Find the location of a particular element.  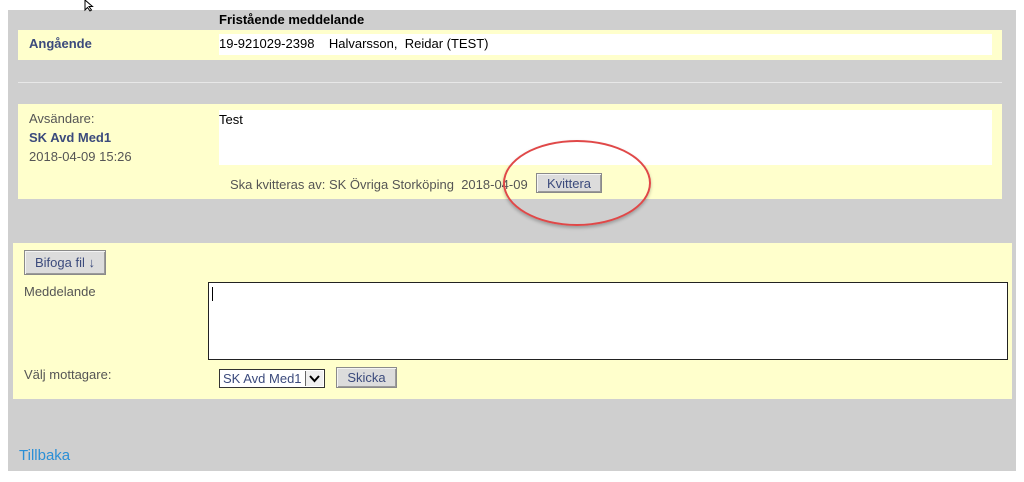

regarding-label: Angående is located at coordinates (60, 43).